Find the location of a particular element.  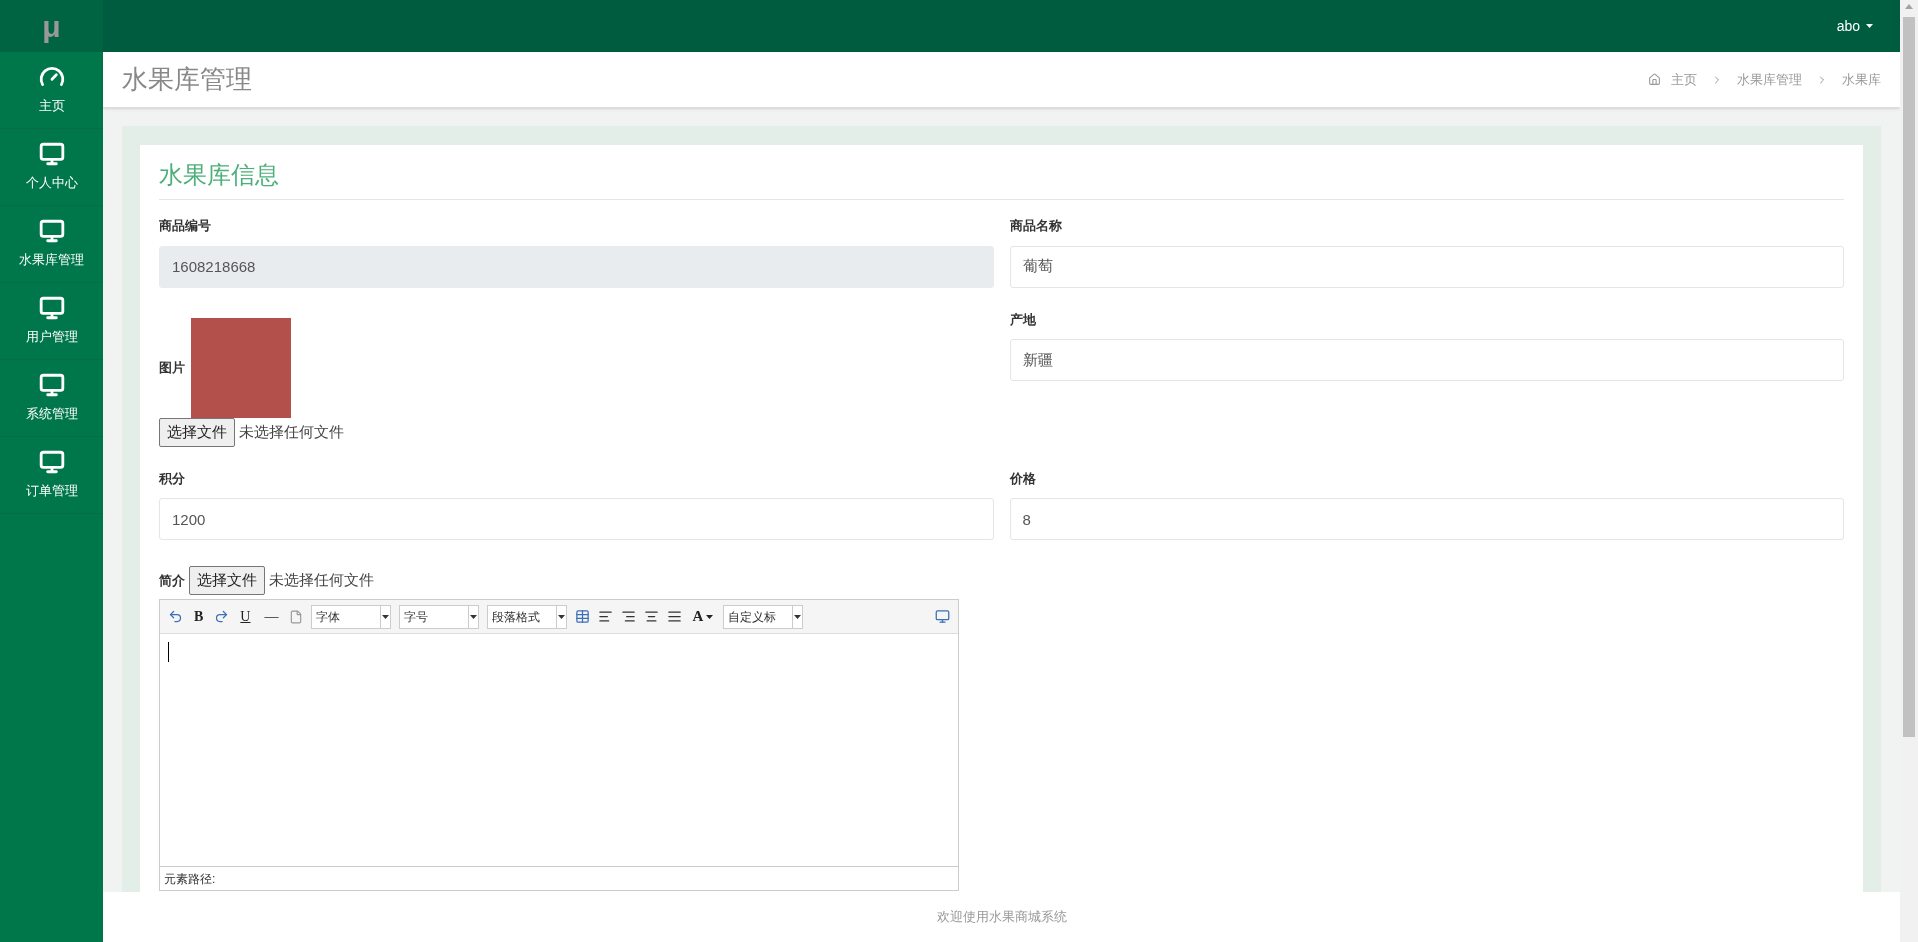

sidebar-item: 个人中心 is located at coordinates (51, 167).